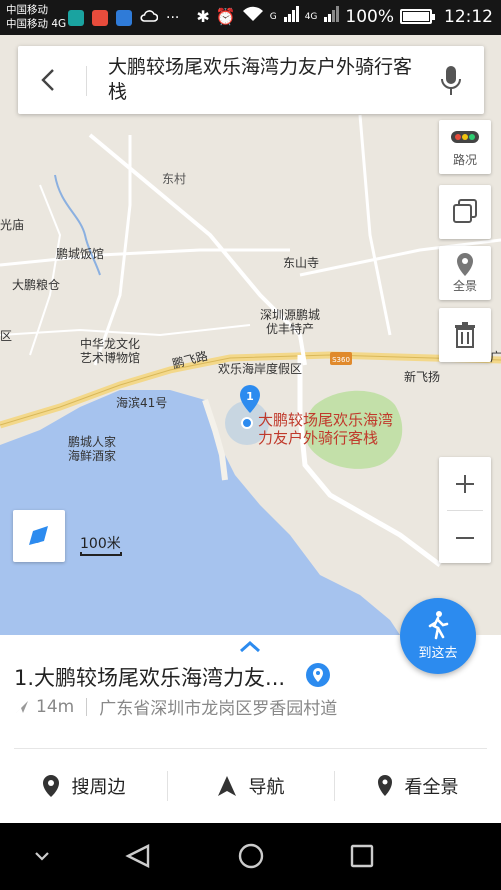 Image resolution: width=501 pixels, height=890 pixels. What do you see at coordinates (464, 160) in the screenshot?
I see `traffic-label: 路况` at bounding box center [464, 160].